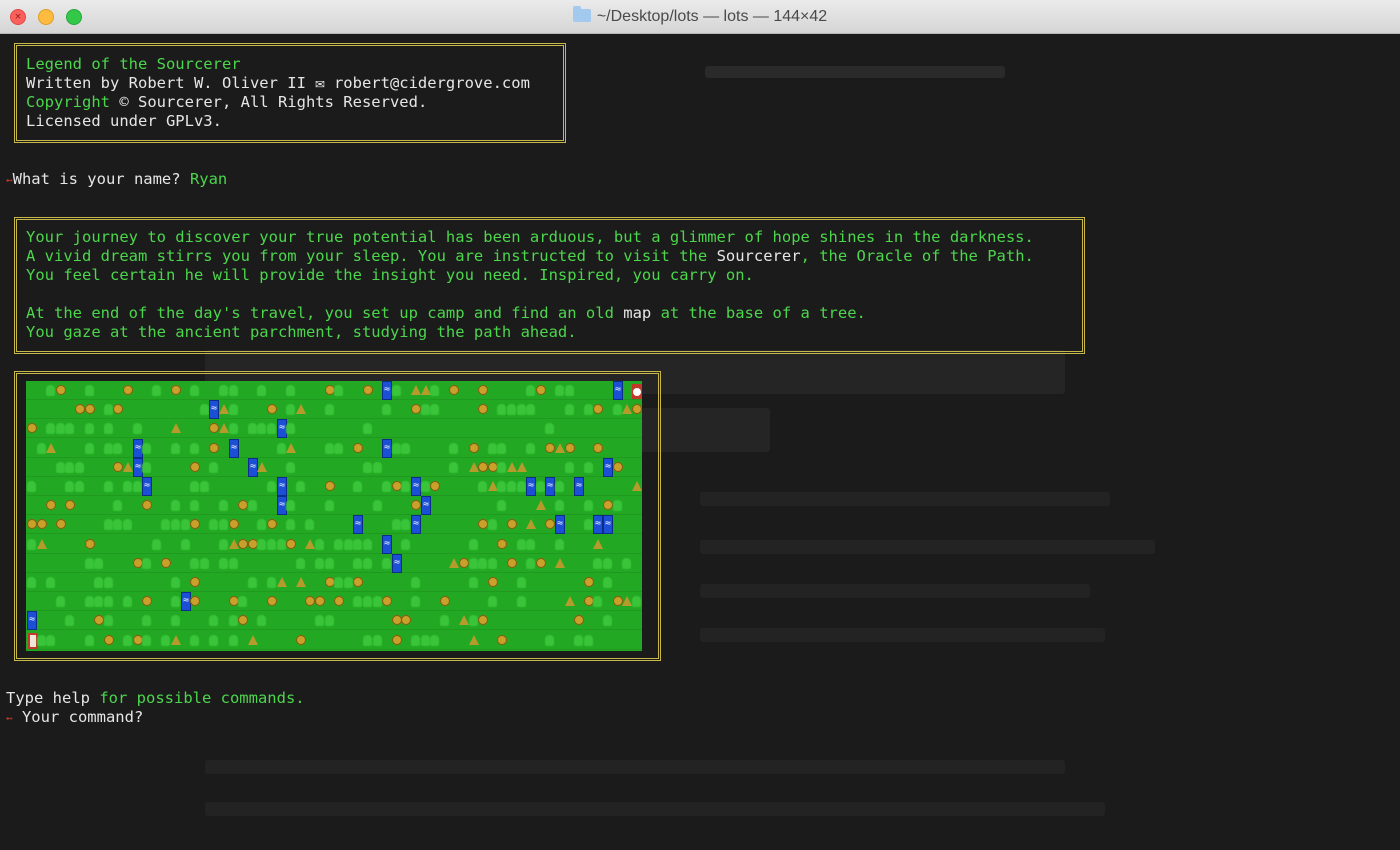 This screenshot has width=1400, height=850. Describe the element at coordinates (758, 313) in the screenshot. I see `story-line-4-c: at the base of a tree.` at that location.